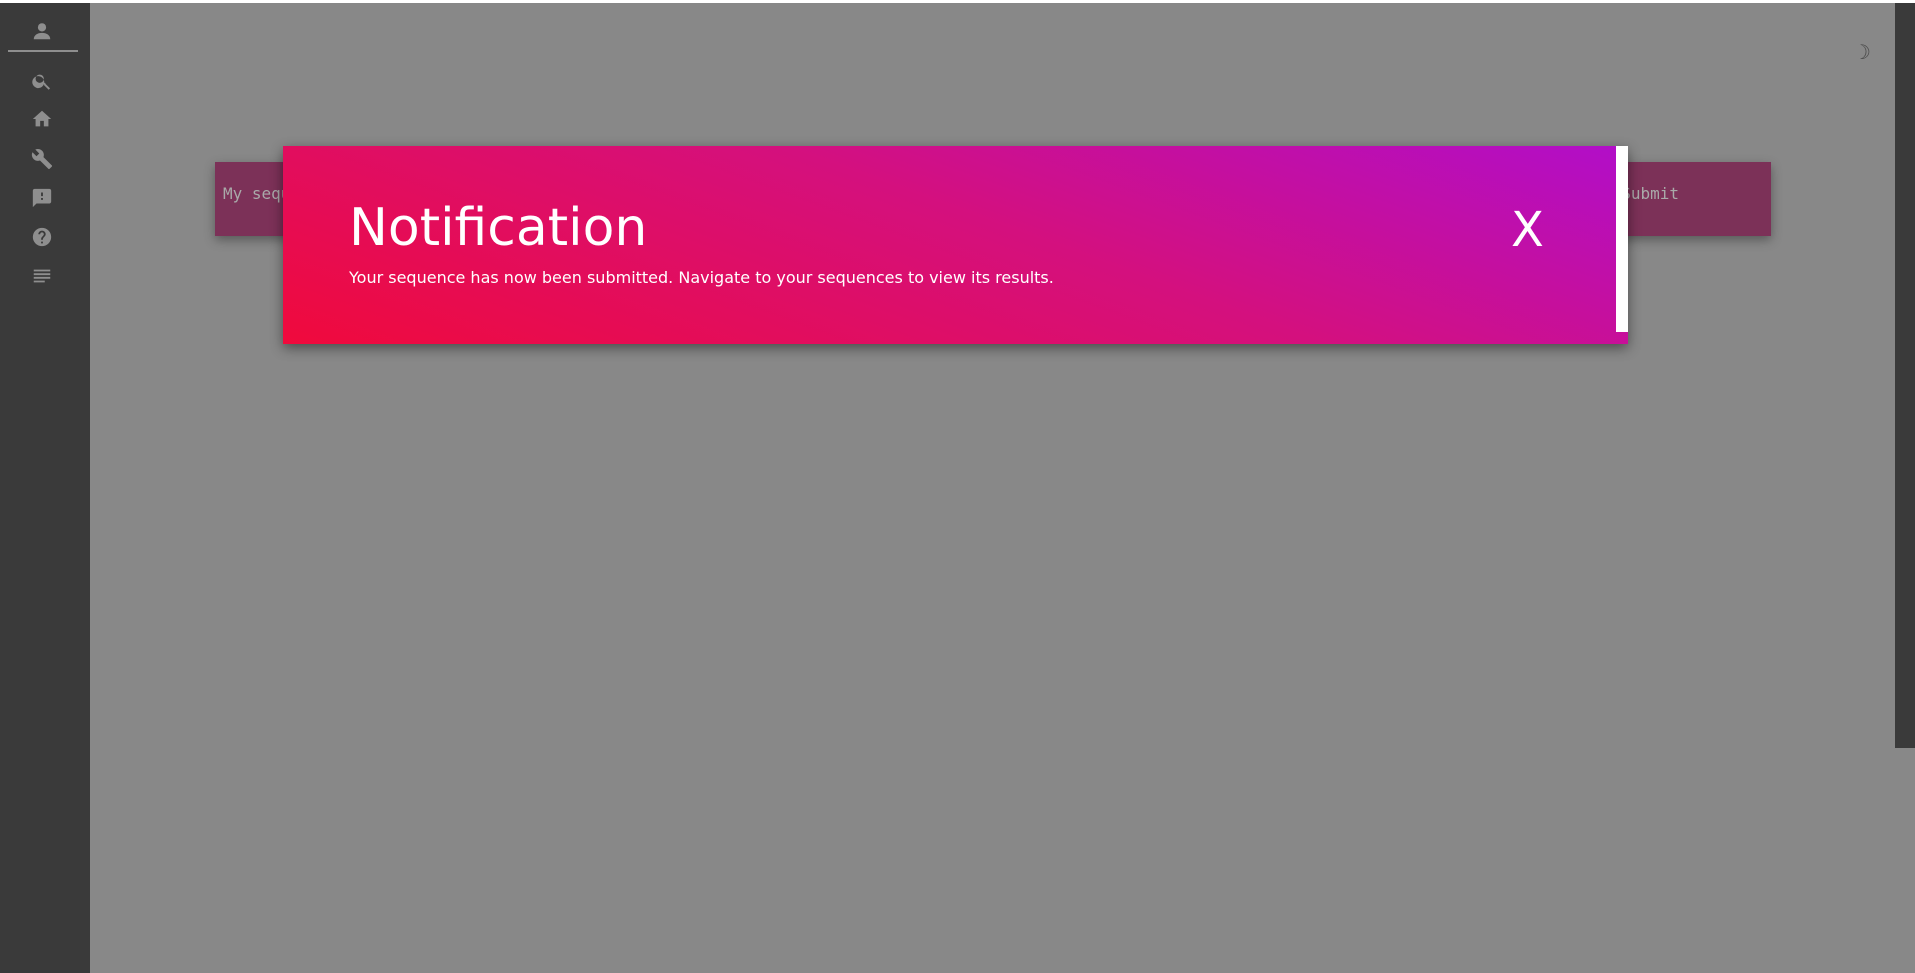 This screenshot has height=973, width=1915. Describe the element at coordinates (43, 51) in the screenshot. I see `sidebar-divider` at that location.